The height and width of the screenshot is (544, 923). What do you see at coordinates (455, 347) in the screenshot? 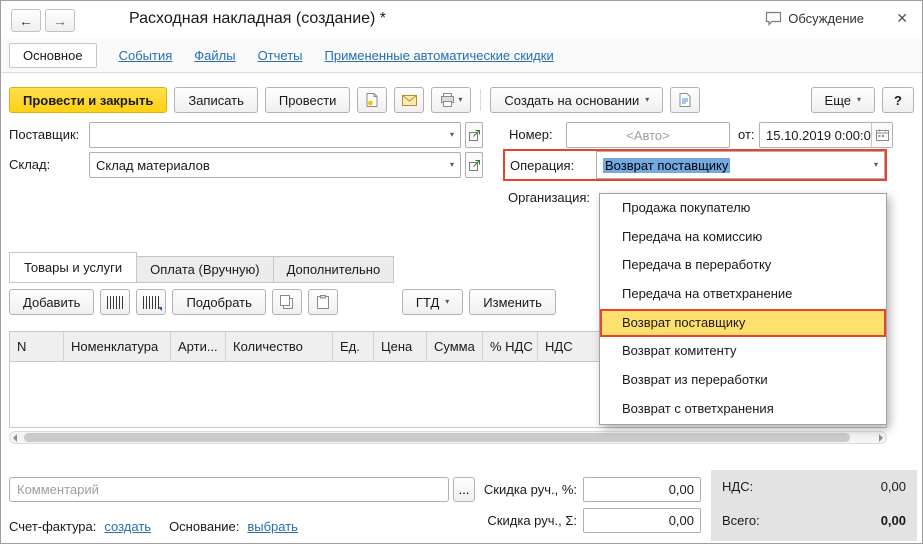
I see `column-header-sum: Сумма` at bounding box center [455, 347].